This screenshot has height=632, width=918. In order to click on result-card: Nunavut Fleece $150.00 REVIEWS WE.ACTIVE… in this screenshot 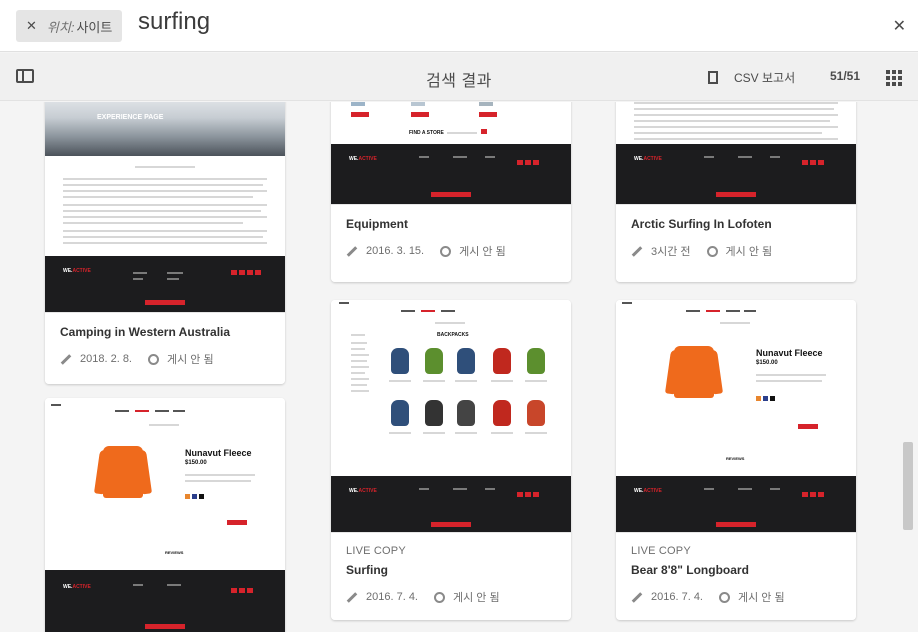, I will do `click(736, 460)`.